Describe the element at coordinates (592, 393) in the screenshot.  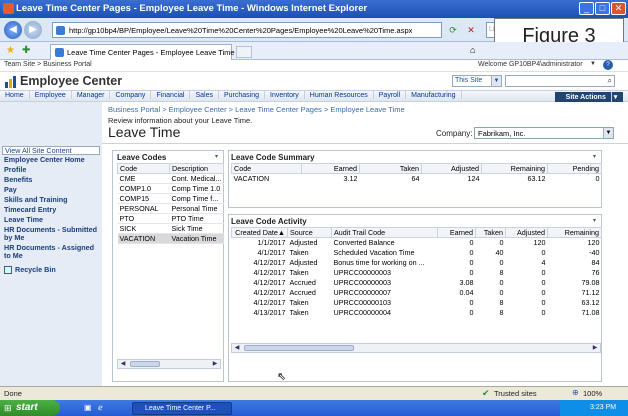
I see `zoom-level: 100%` at that location.